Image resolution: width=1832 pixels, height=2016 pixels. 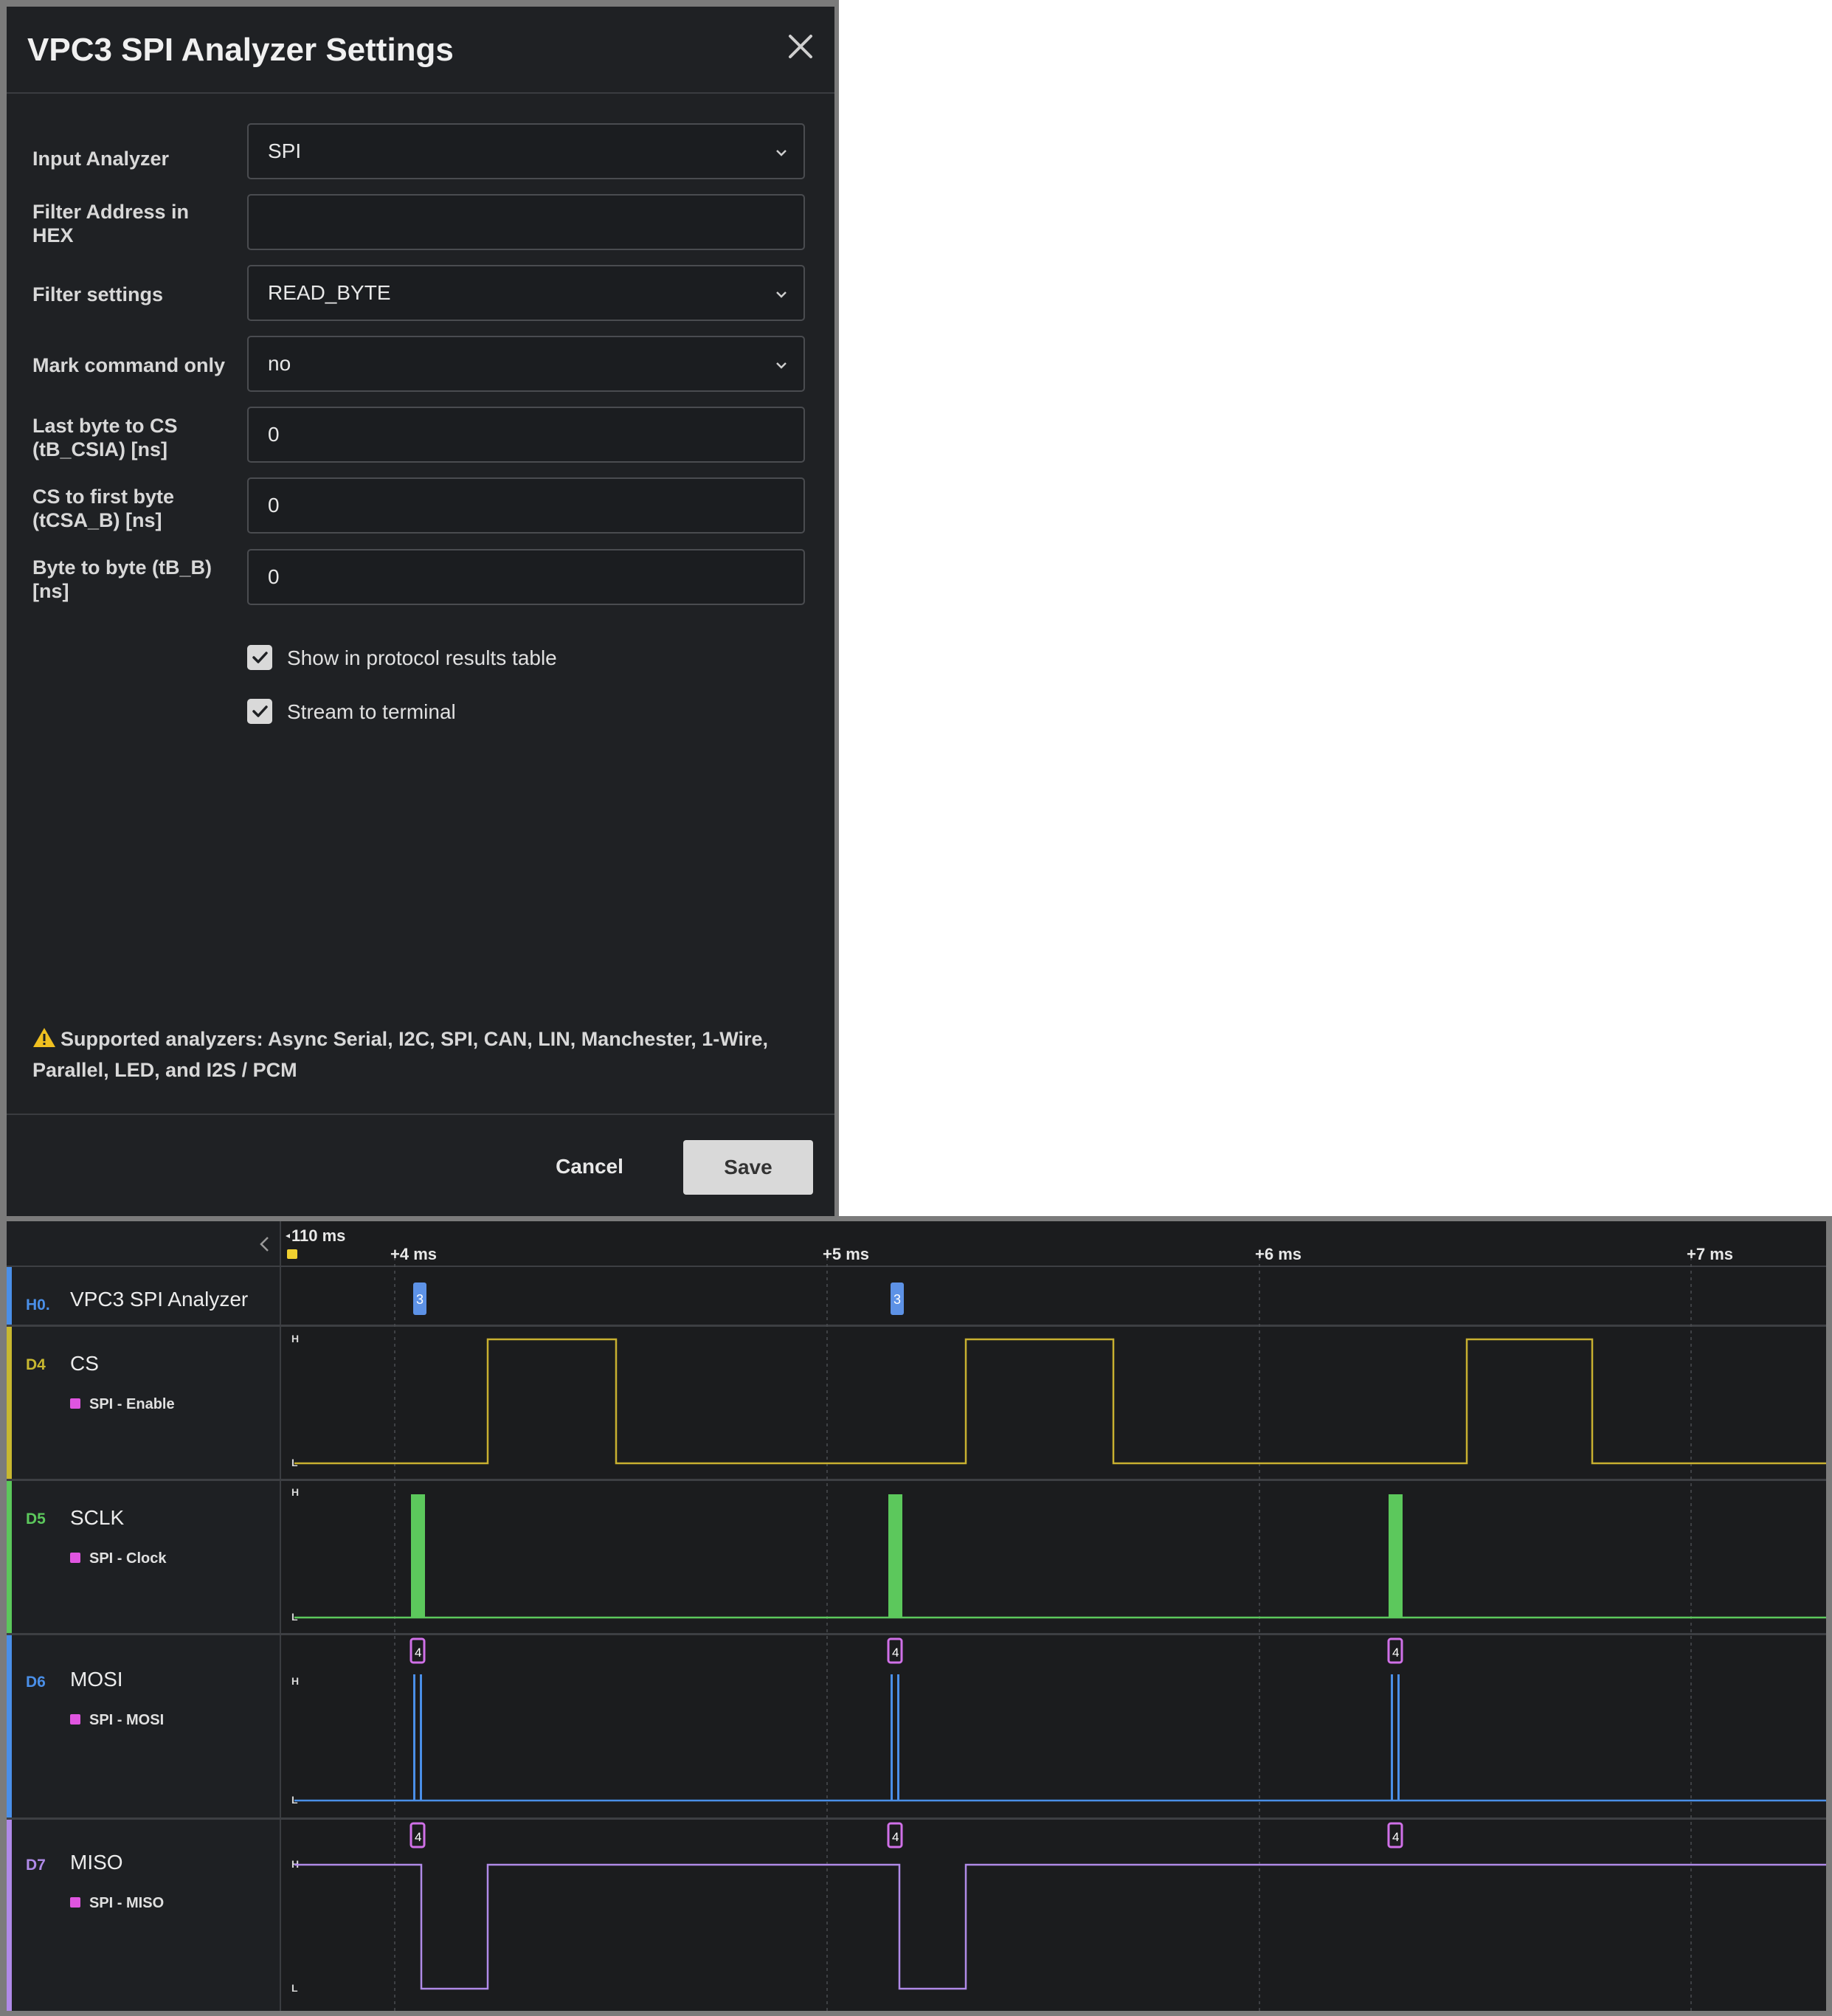 What do you see at coordinates (292, 1254) in the screenshot?
I see `timeline-marker-icon` at bounding box center [292, 1254].